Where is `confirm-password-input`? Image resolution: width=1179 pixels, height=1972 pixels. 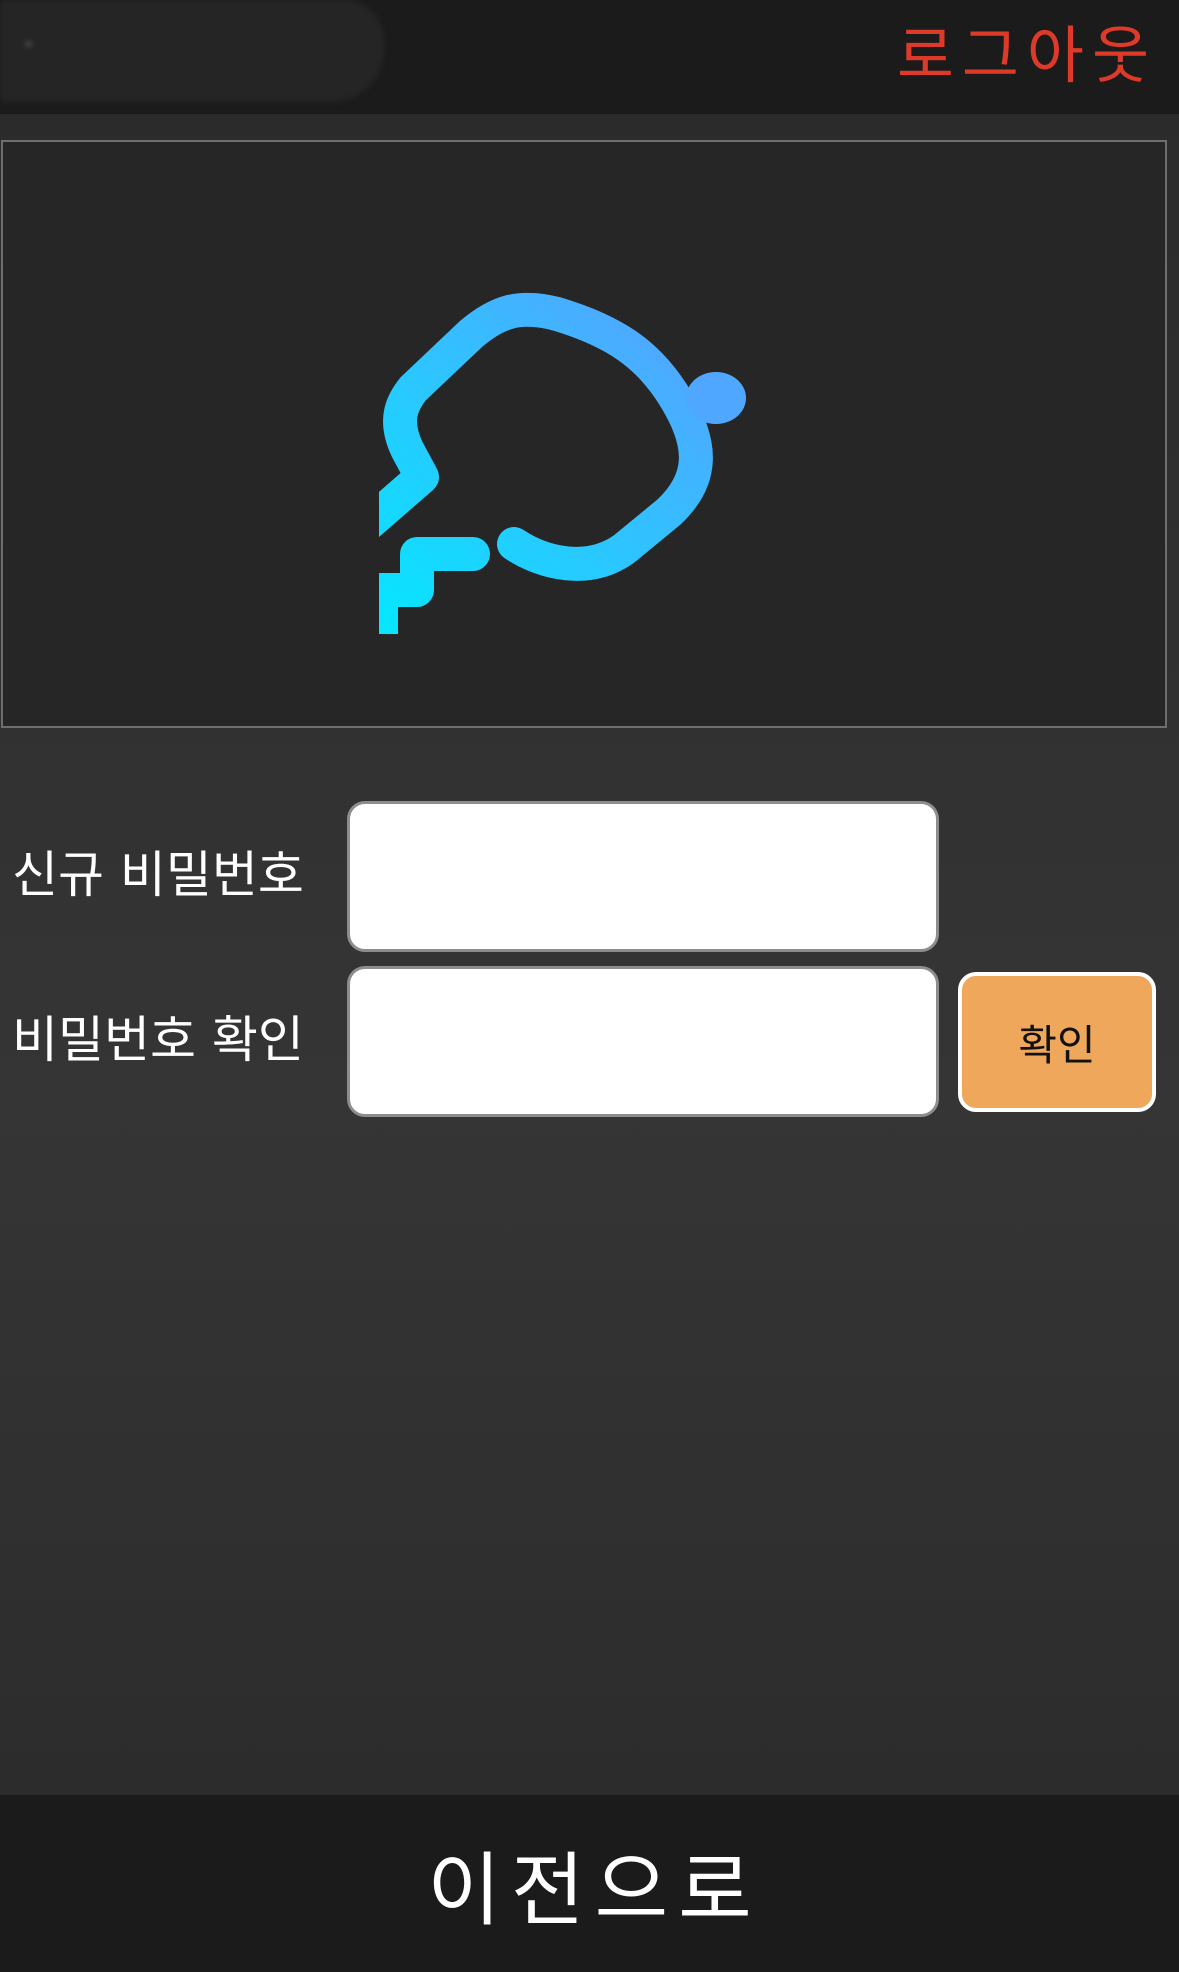
confirm-password-input is located at coordinates (643, 1041).